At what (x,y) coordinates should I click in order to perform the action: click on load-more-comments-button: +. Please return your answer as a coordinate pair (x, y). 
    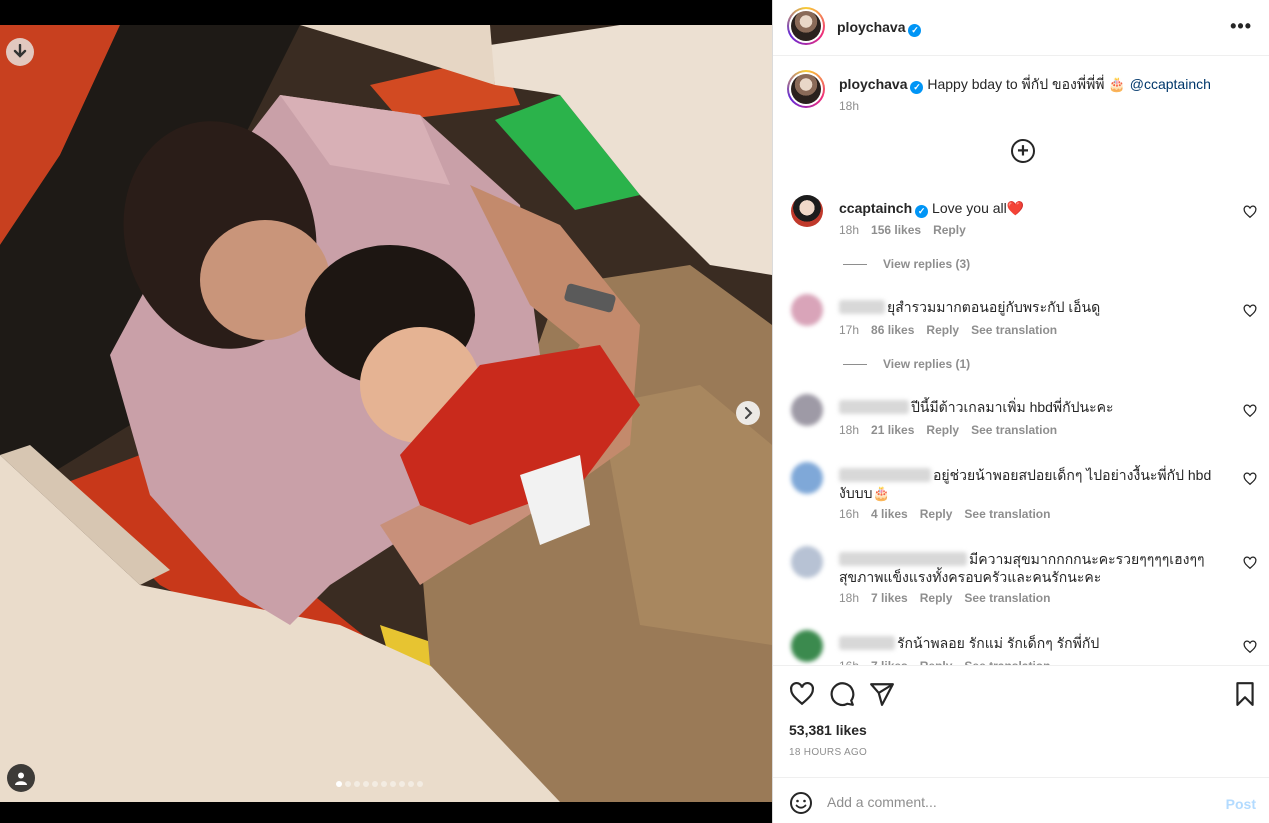
    Looking at the image, I should click on (1023, 151).